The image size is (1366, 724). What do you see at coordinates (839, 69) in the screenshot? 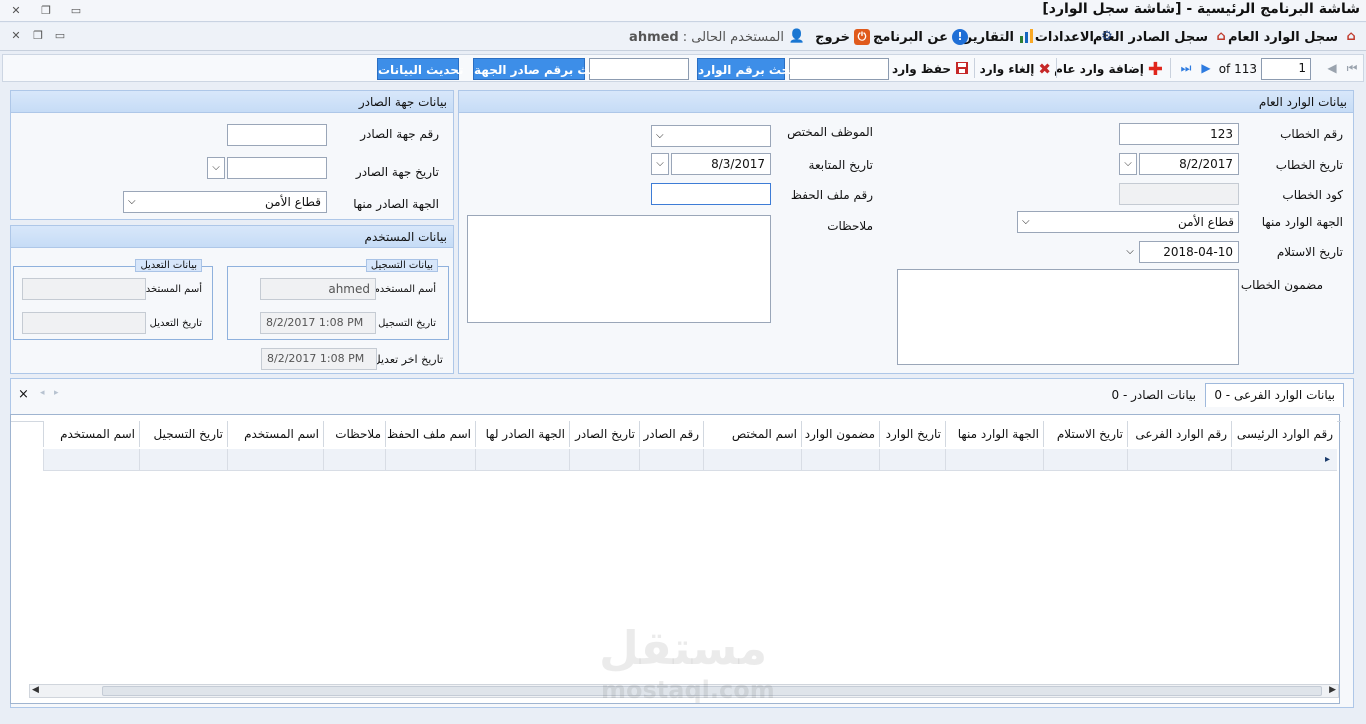
I see `search-incoming-input` at bounding box center [839, 69].